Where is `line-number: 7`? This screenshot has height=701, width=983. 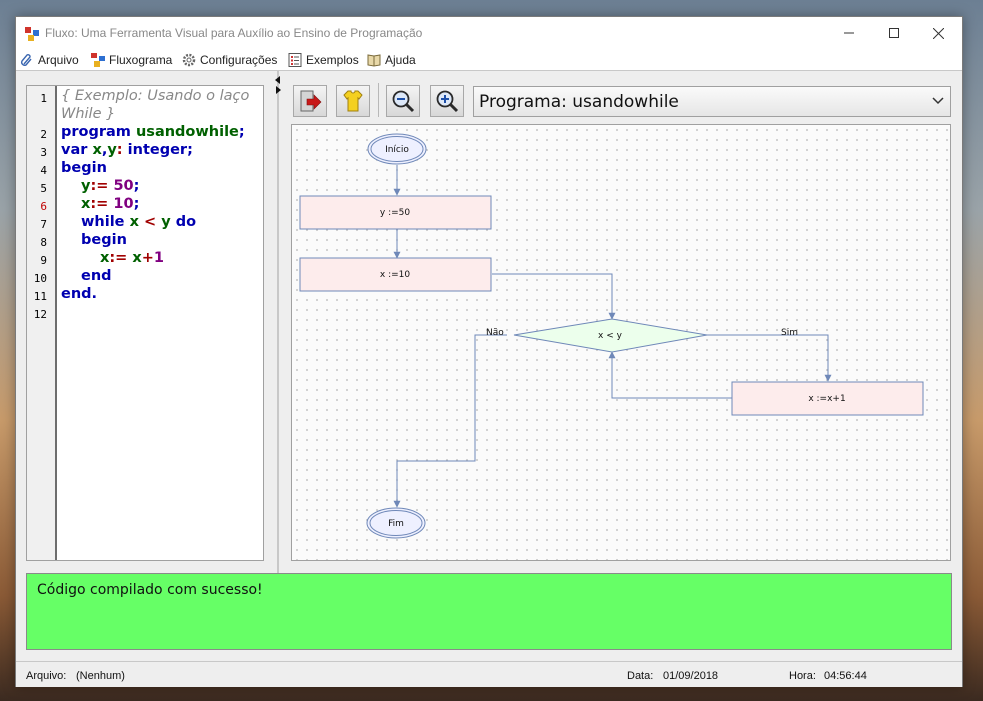
line-number: 7 is located at coordinates (43, 224).